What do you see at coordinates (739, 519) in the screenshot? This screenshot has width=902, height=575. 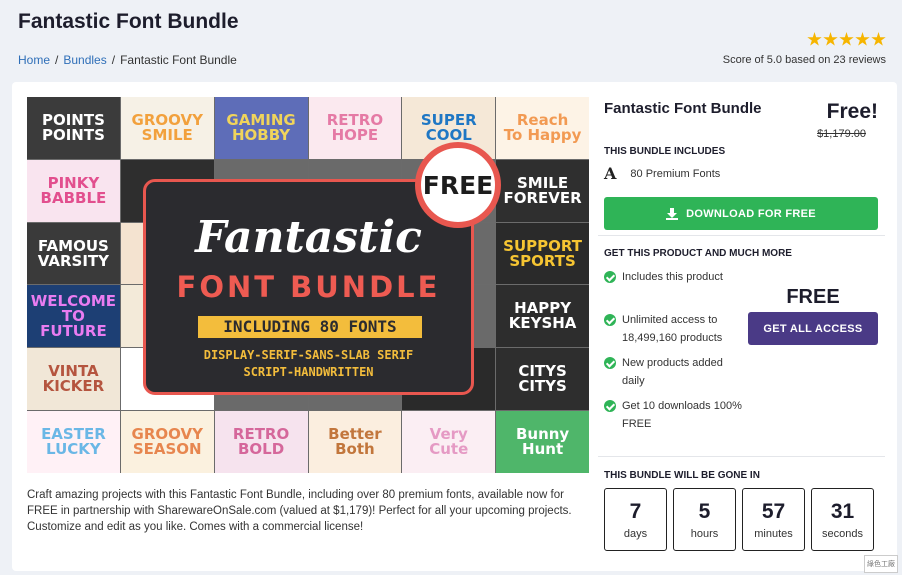 I see `countdown-timer: 7 days 5 hours 57 minutes 31 seconds` at bounding box center [739, 519].